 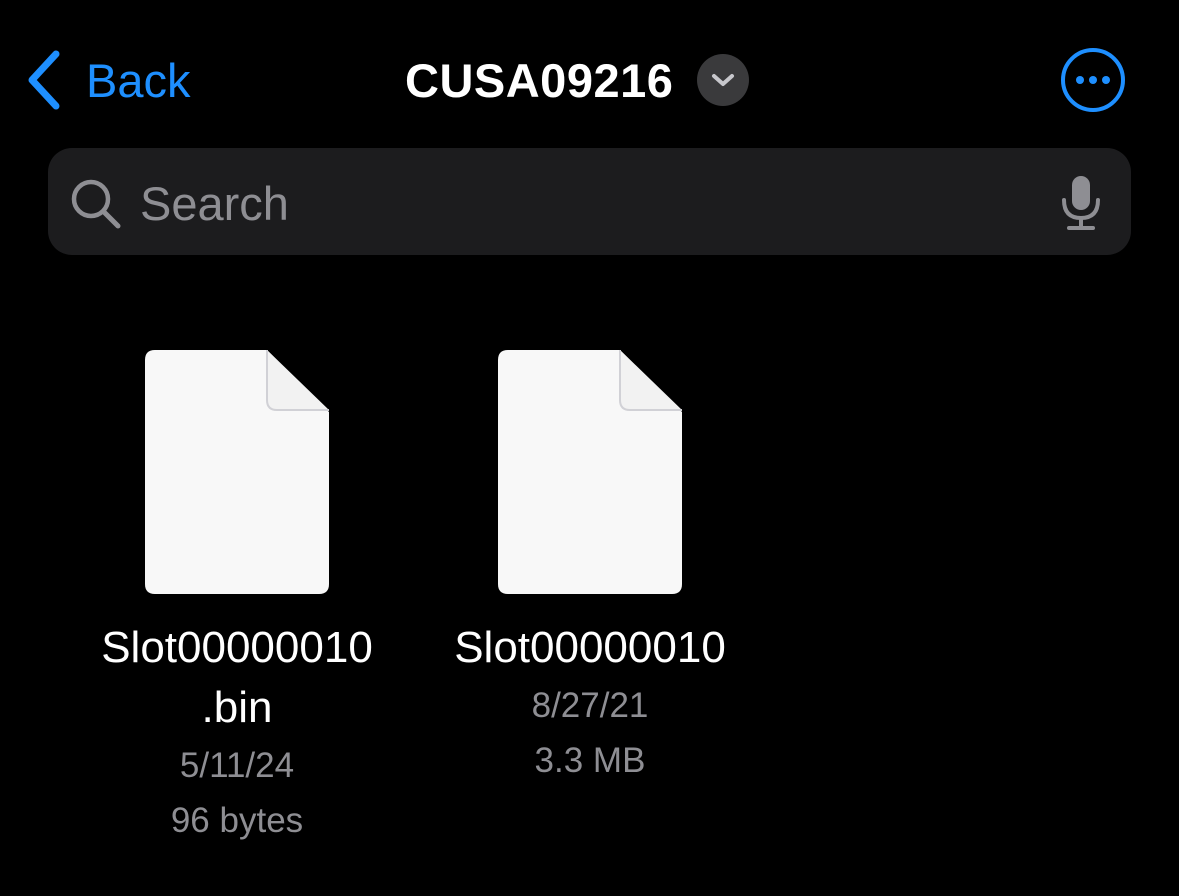 I want to click on chevron-left-icon, so click(x=44, y=80).